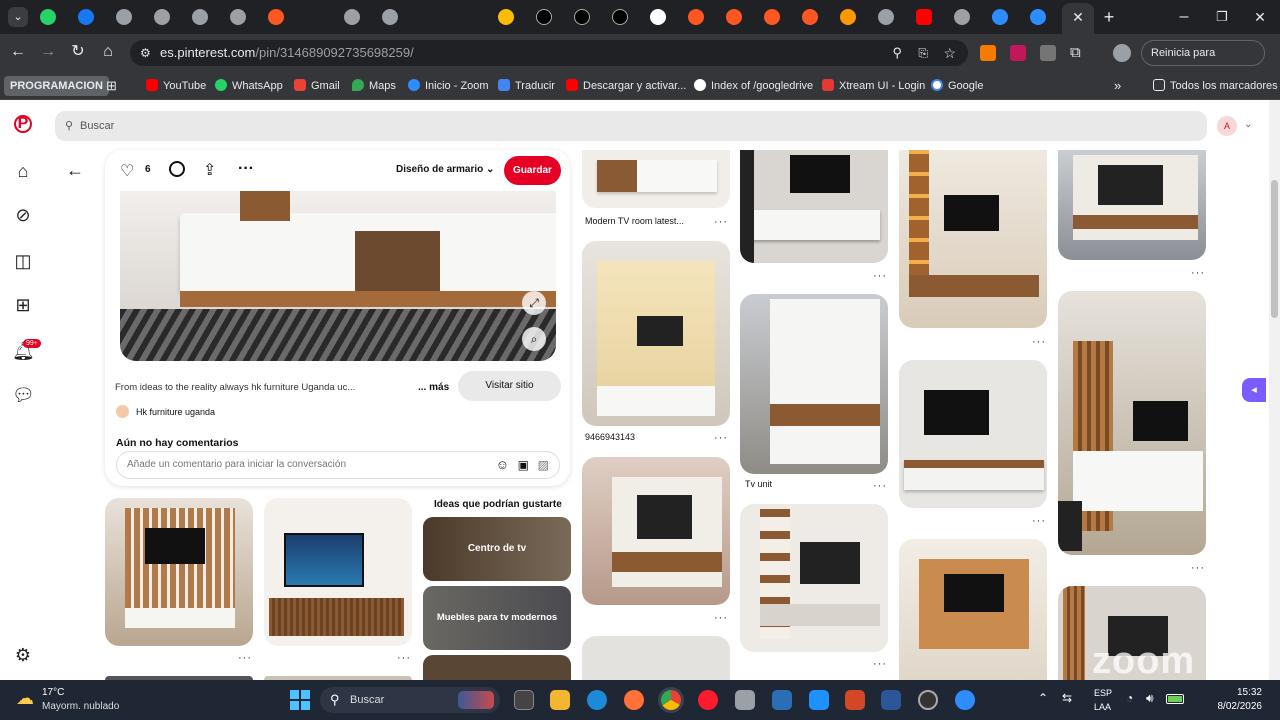 This screenshot has width=1280, height=720. What do you see at coordinates (1260, 17) in the screenshot?
I see `close-window-icon: ✕` at bounding box center [1260, 17].